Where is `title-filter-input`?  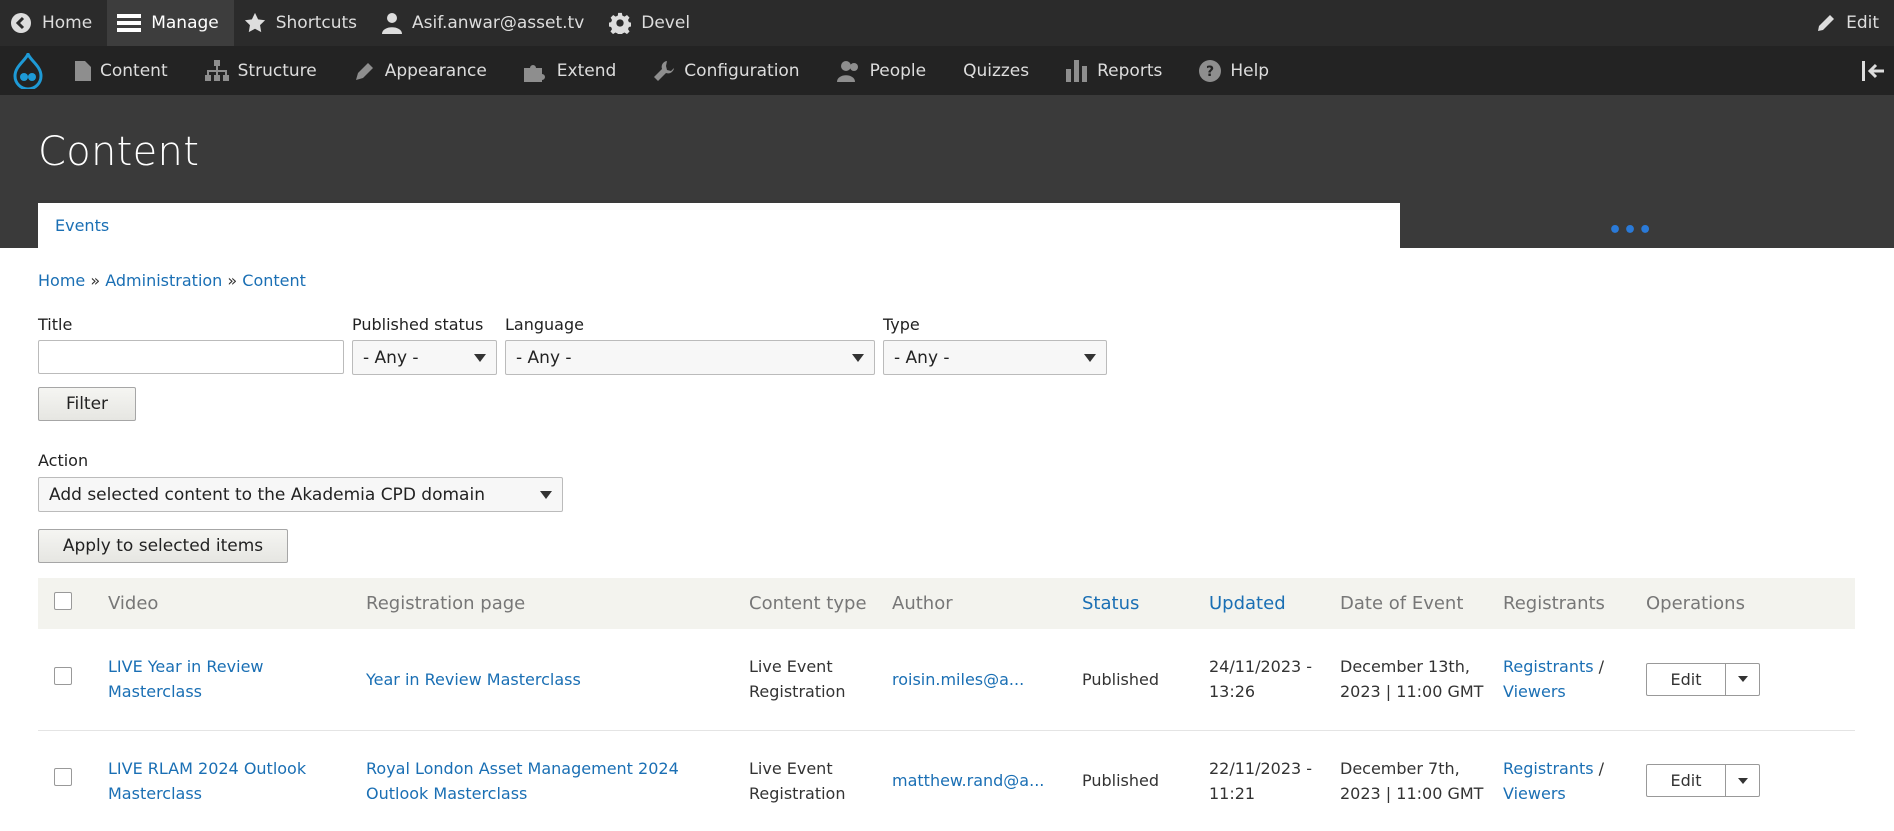 title-filter-input is located at coordinates (191, 357).